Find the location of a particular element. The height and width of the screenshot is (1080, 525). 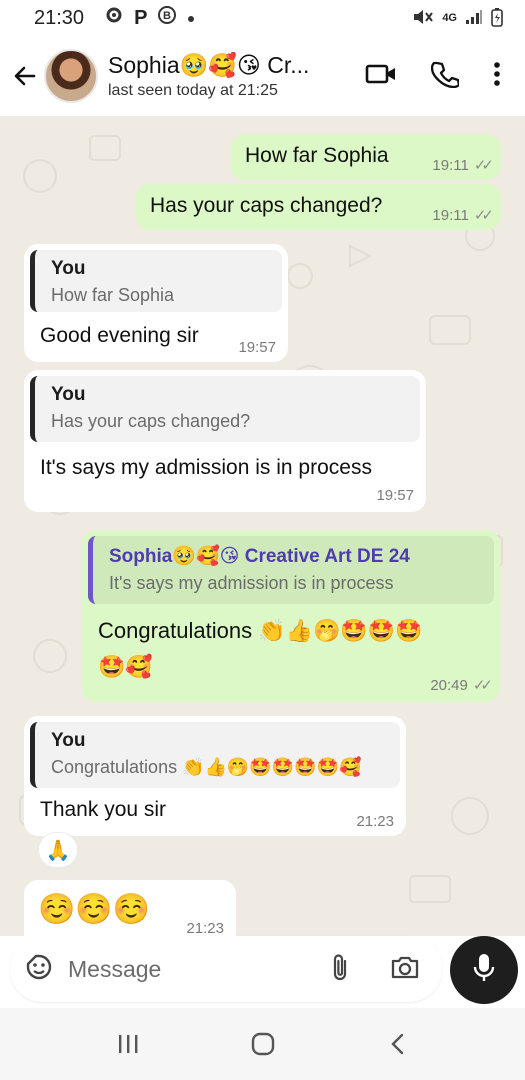

message-incoming: ☺️☺️☺️ 21:23 is located at coordinates (130, 908).